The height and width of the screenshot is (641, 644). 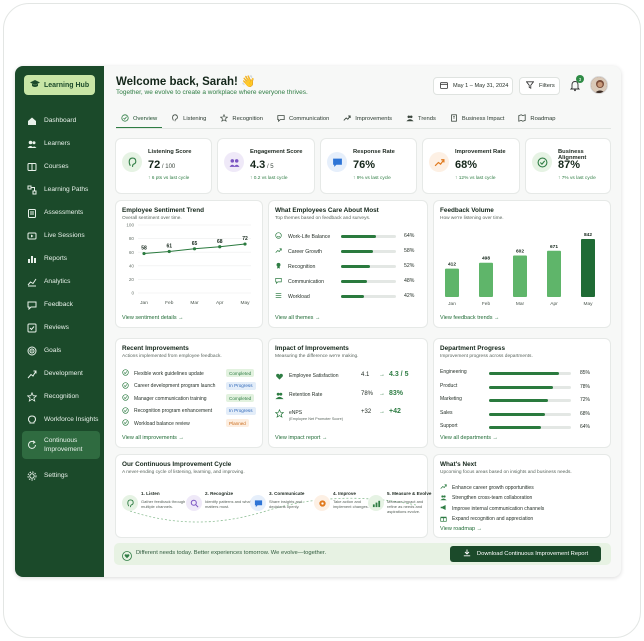 I want to click on theme-label: Communication, so click(x=306, y=281).